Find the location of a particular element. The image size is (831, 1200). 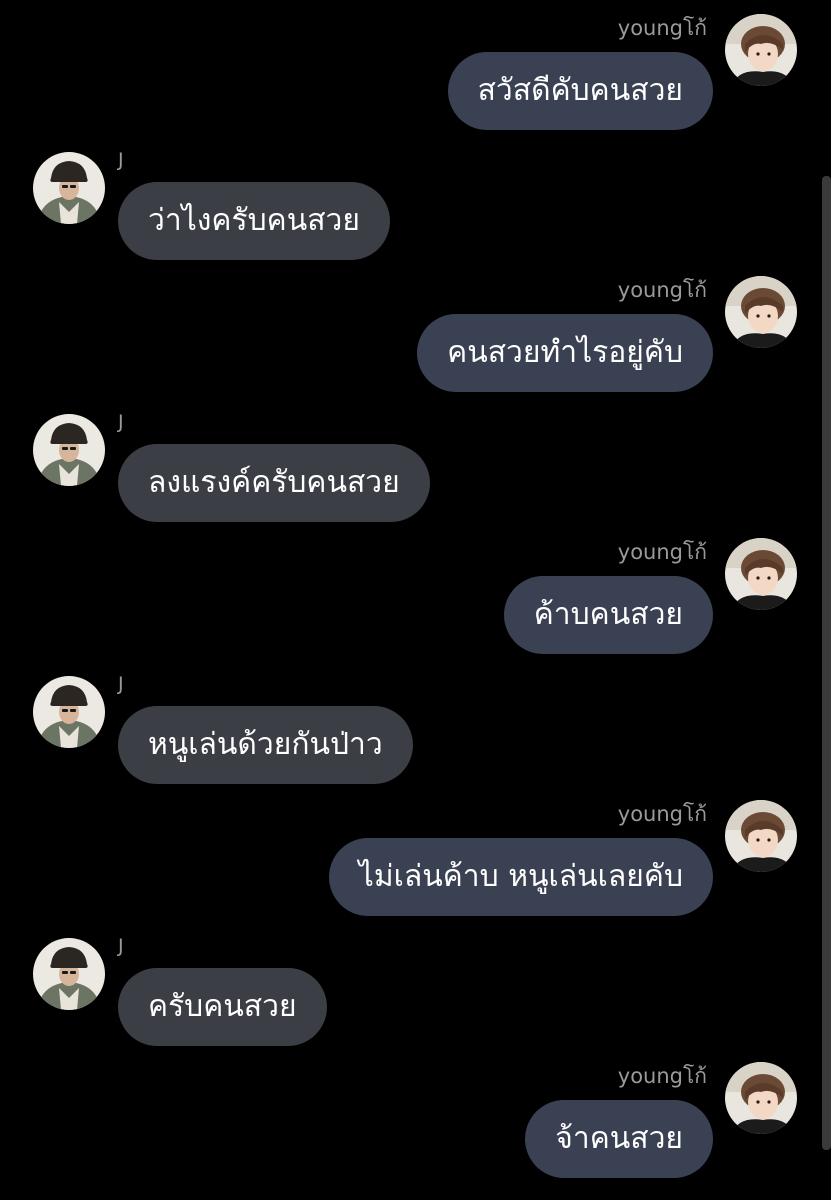

message-bubble: ไม่เล่นค้าบ หนูเล่นเลยคับ is located at coordinates (520, 877).